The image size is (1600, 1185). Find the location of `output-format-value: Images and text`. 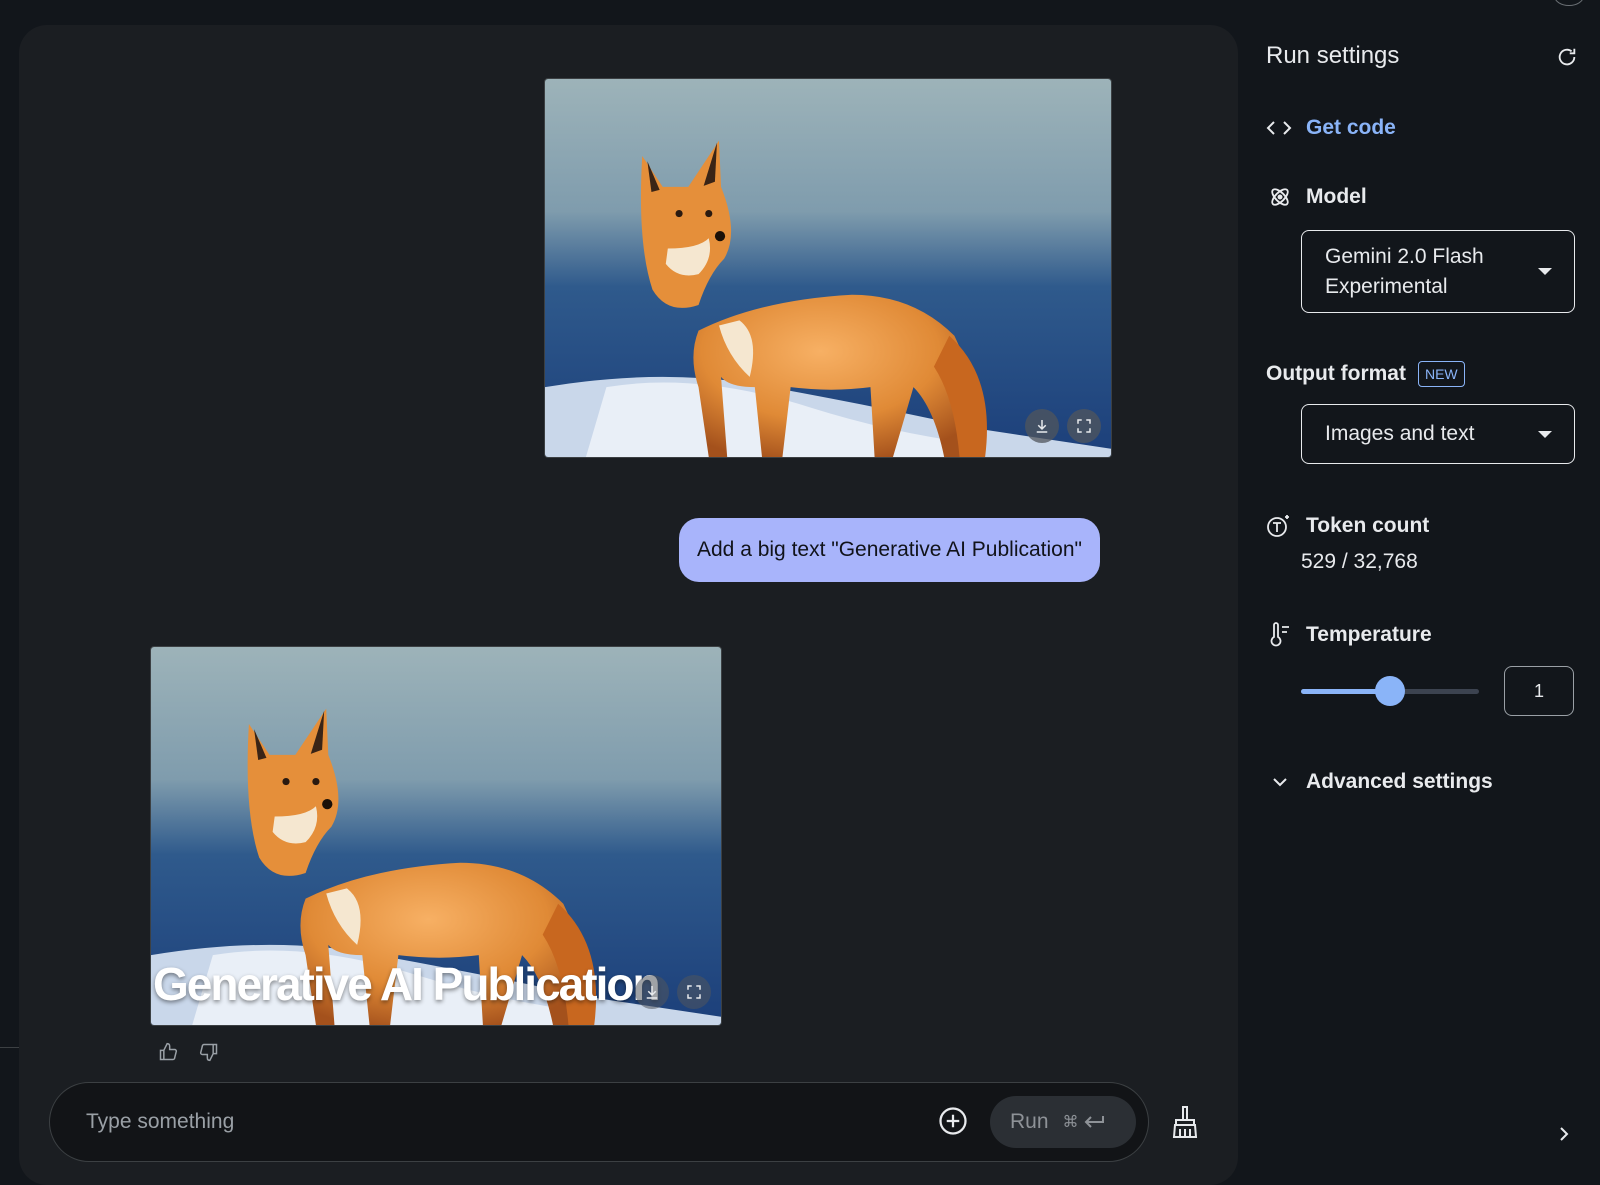

output-format-value: Images and text is located at coordinates (1400, 433).